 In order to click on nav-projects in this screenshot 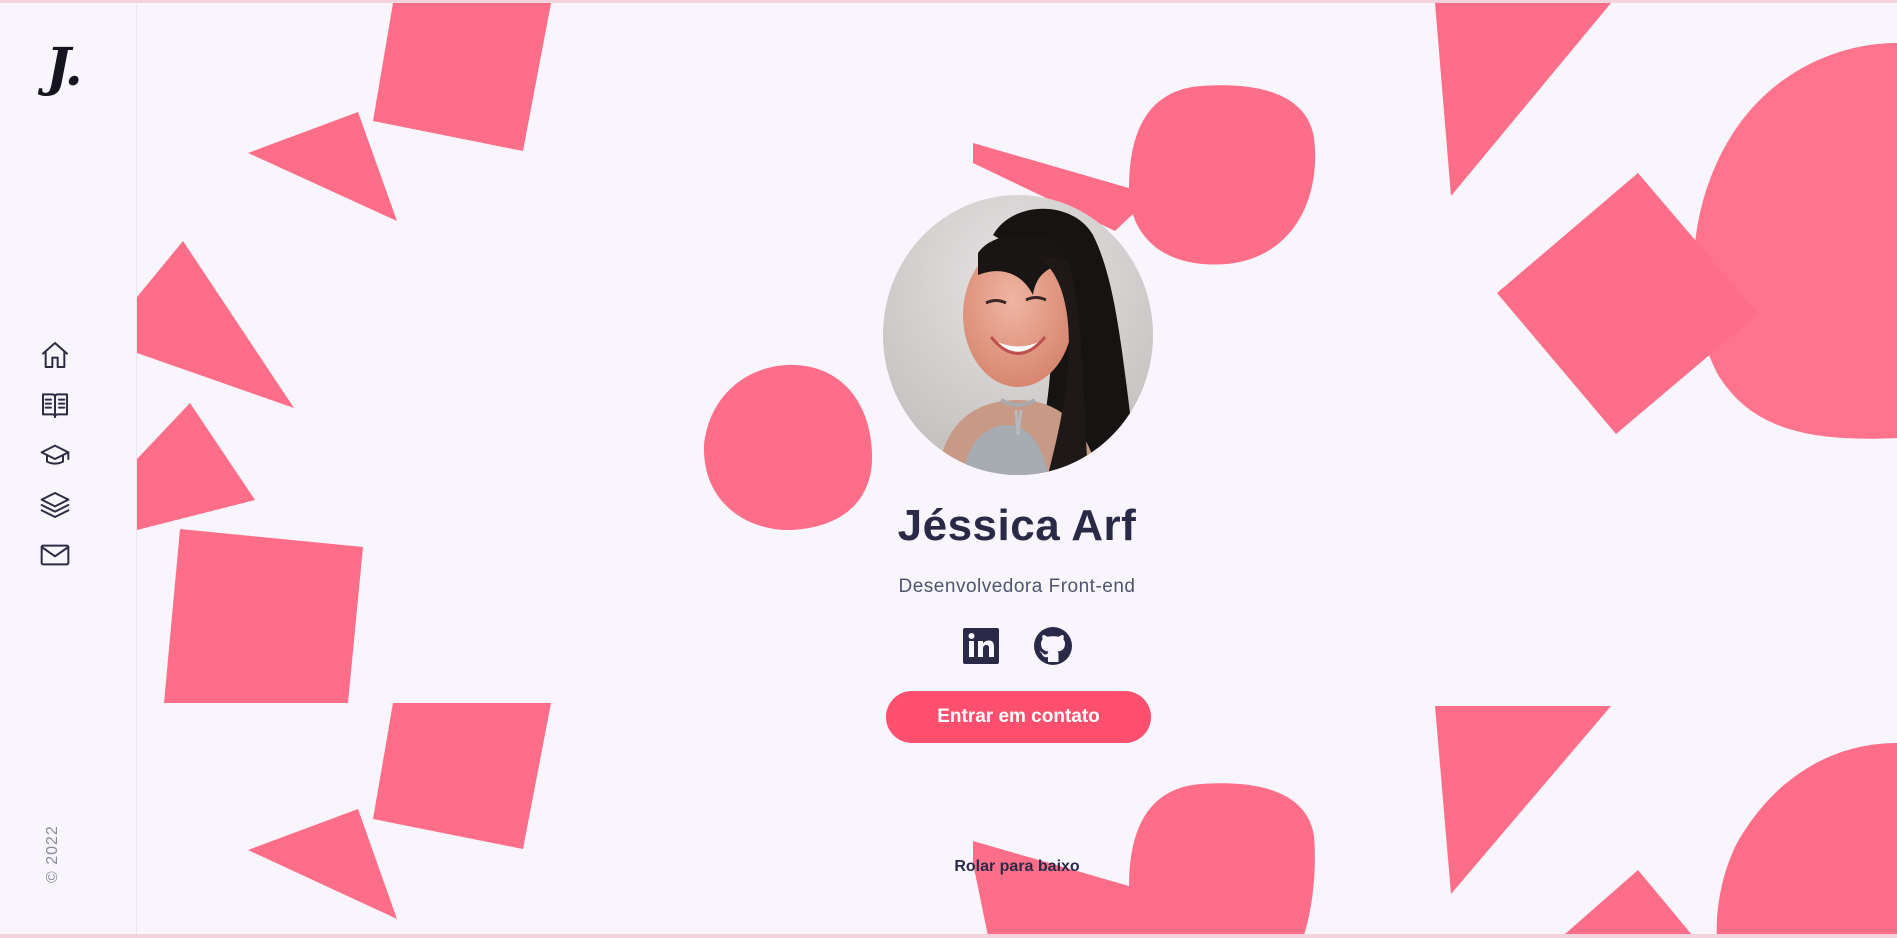, I will do `click(55, 505)`.